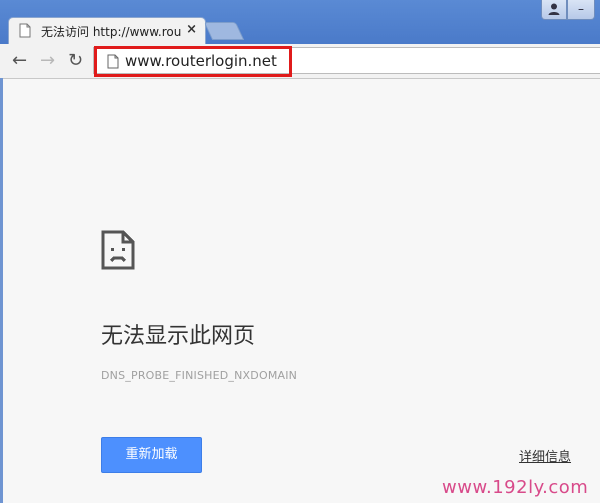  I want to click on window-edge, so click(1, 290).